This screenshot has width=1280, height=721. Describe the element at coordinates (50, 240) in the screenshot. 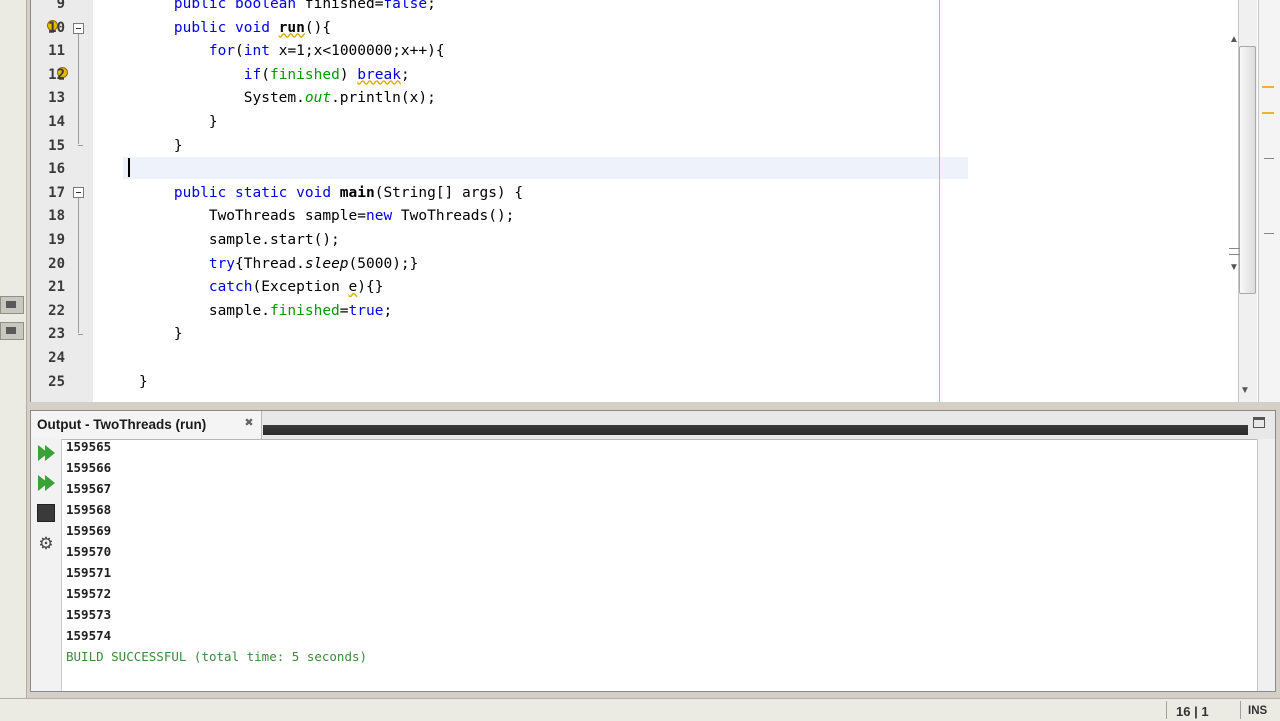

I see `line-number: 19` at that location.